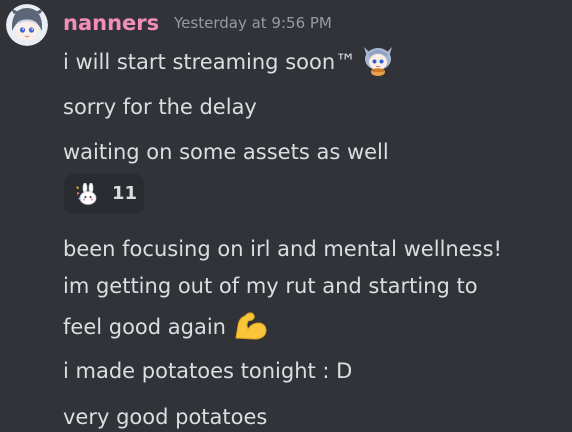 This screenshot has width=572, height=432. I want to click on message-line: i made potatoes tonight : D, so click(207, 371).